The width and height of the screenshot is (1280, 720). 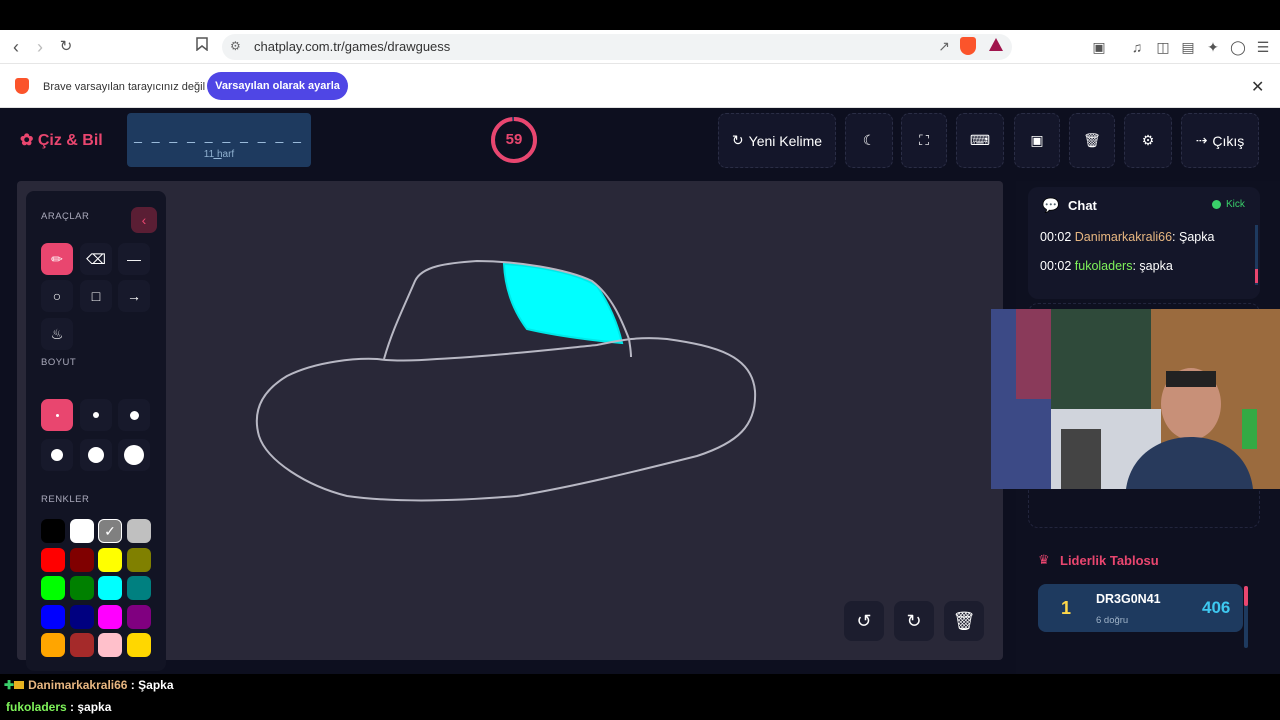 I want to click on leo-icon: ✦, so click(x=1213, y=47).